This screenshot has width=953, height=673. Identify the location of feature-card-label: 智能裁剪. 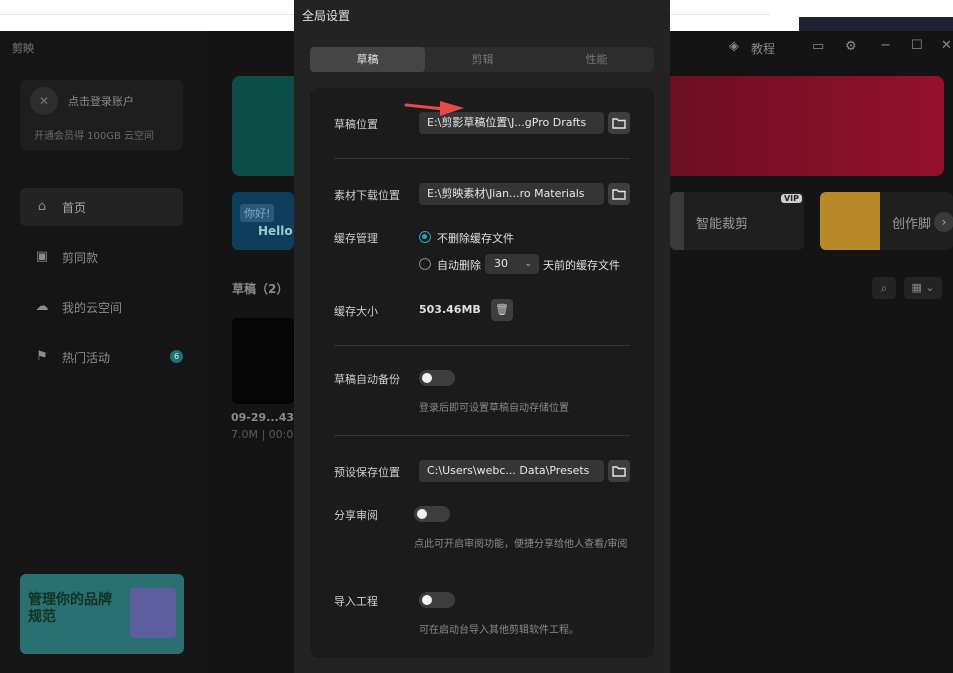
(722, 224).